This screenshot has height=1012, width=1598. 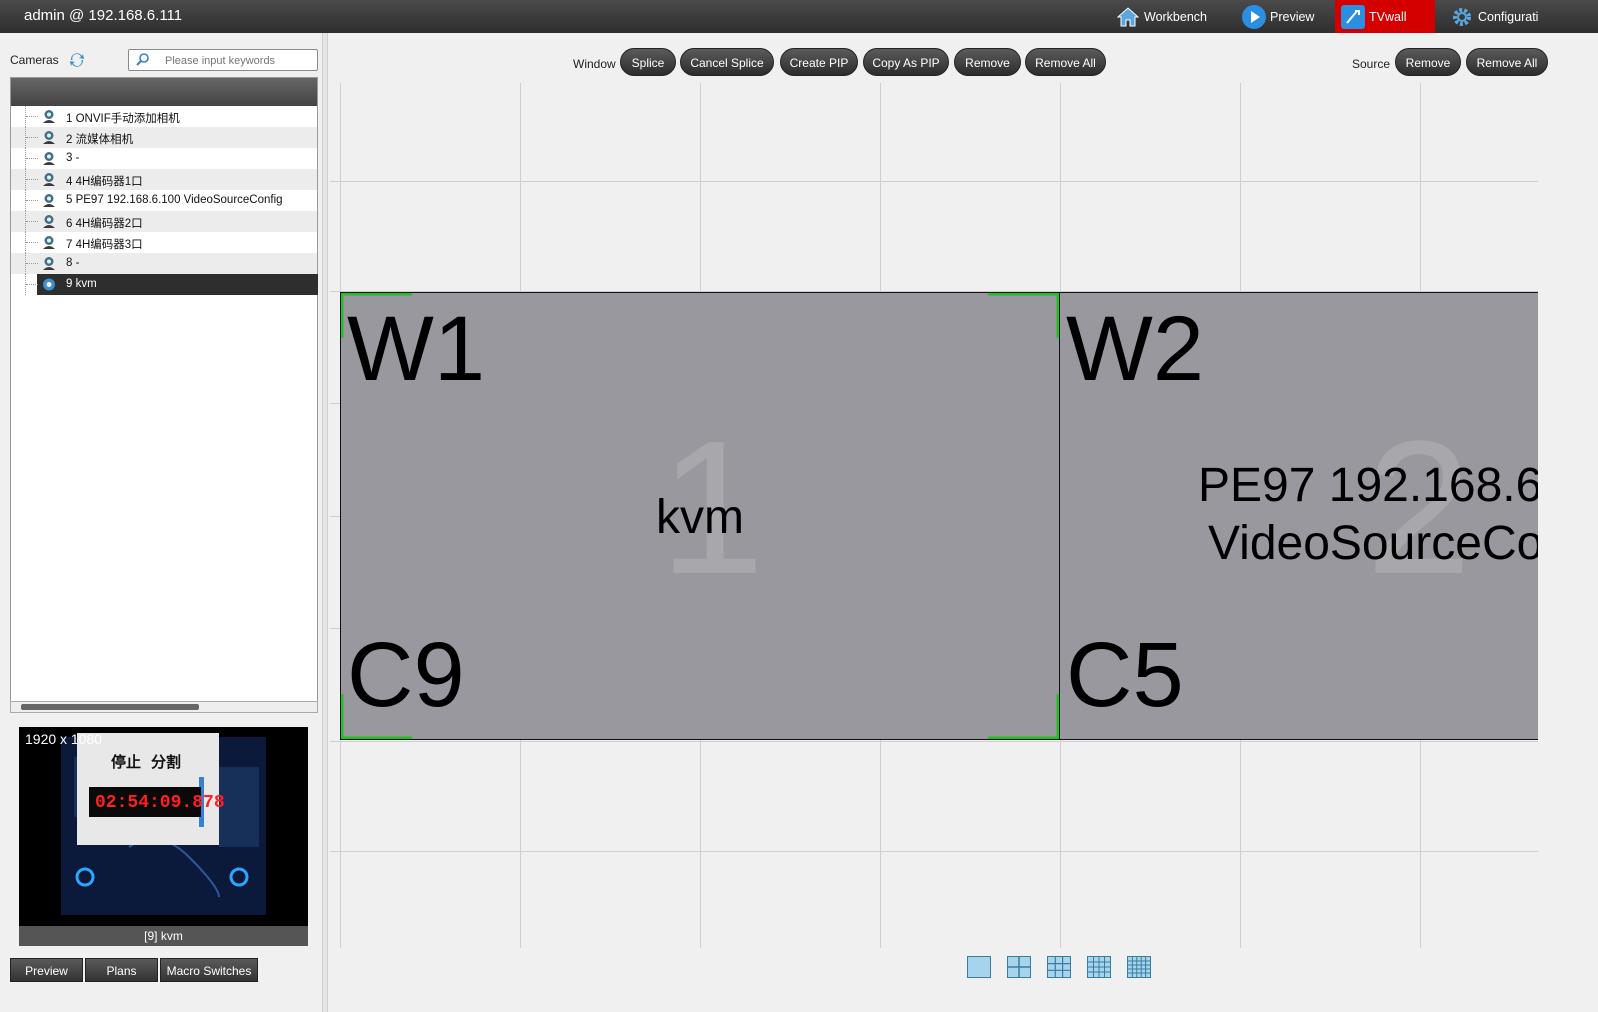 What do you see at coordinates (1135, 349) in the screenshot?
I see `window-name: W2` at bounding box center [1135, 349].